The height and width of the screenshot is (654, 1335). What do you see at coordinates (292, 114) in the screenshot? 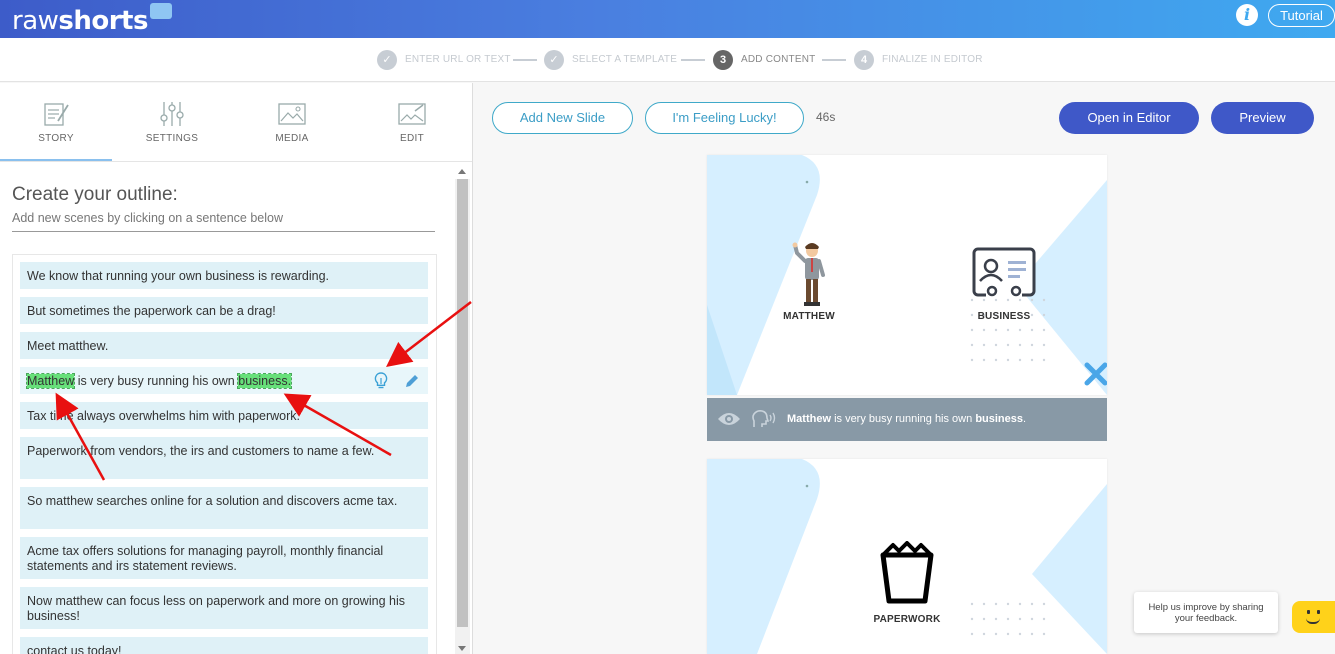
I see `image-icon` at bounding box center [292, 114].